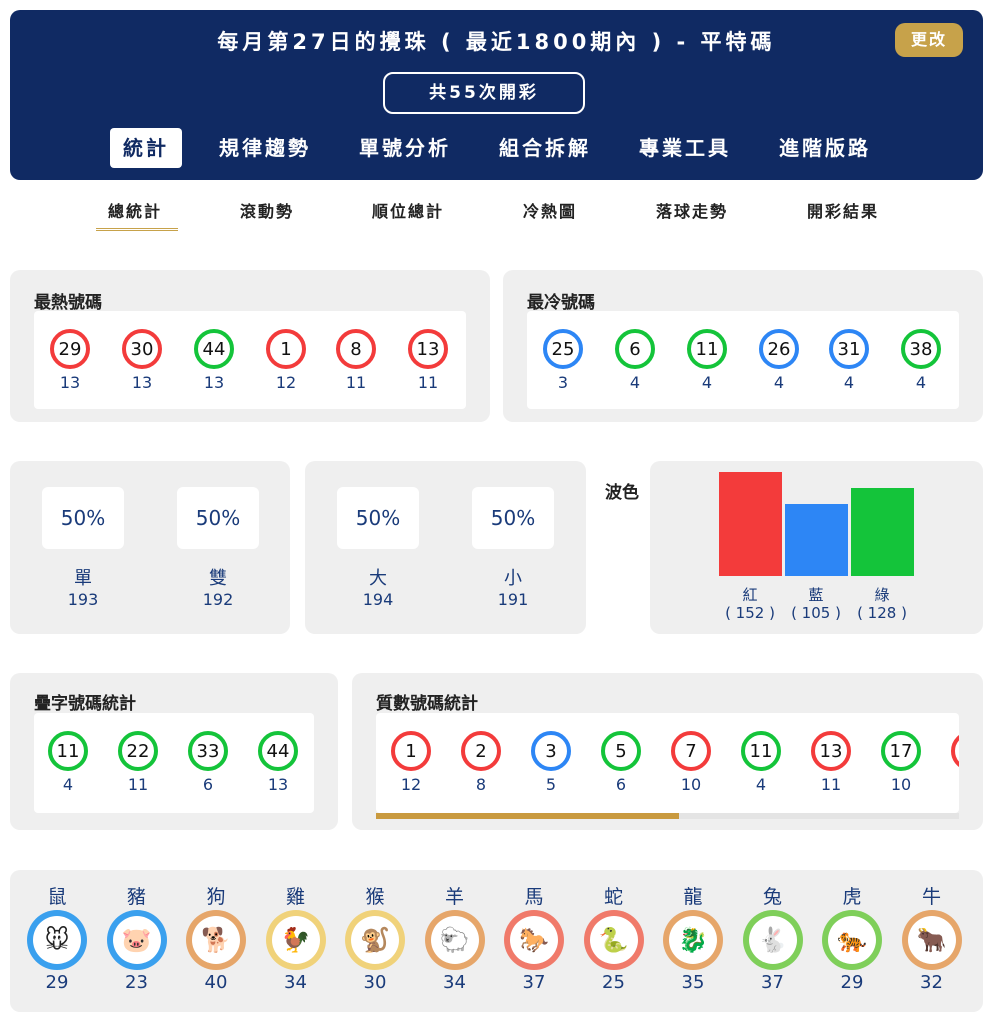 This screenshot has height=1024, width=999. I want to click on zodiac-item: 牛 🐂 32, so click(932, 937).